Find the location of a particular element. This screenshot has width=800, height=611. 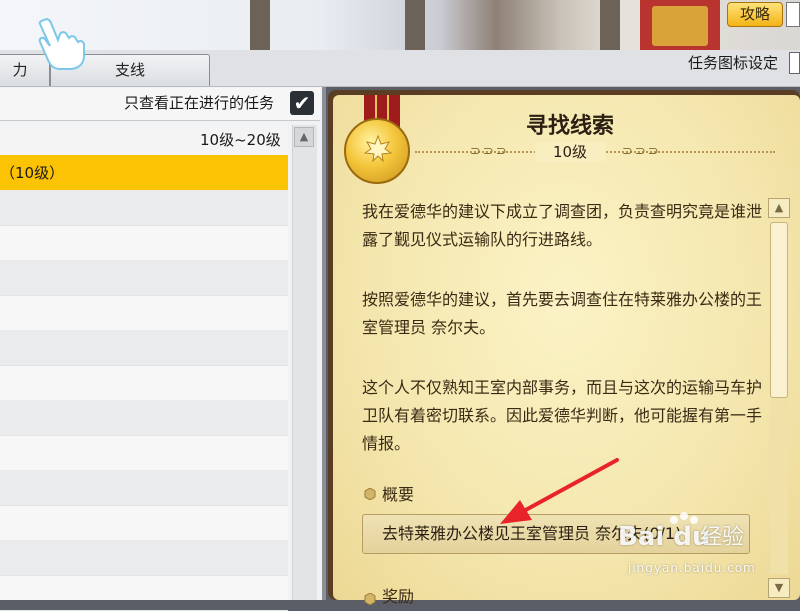

maple-leaf-icon is located at coordinates (378, 148).